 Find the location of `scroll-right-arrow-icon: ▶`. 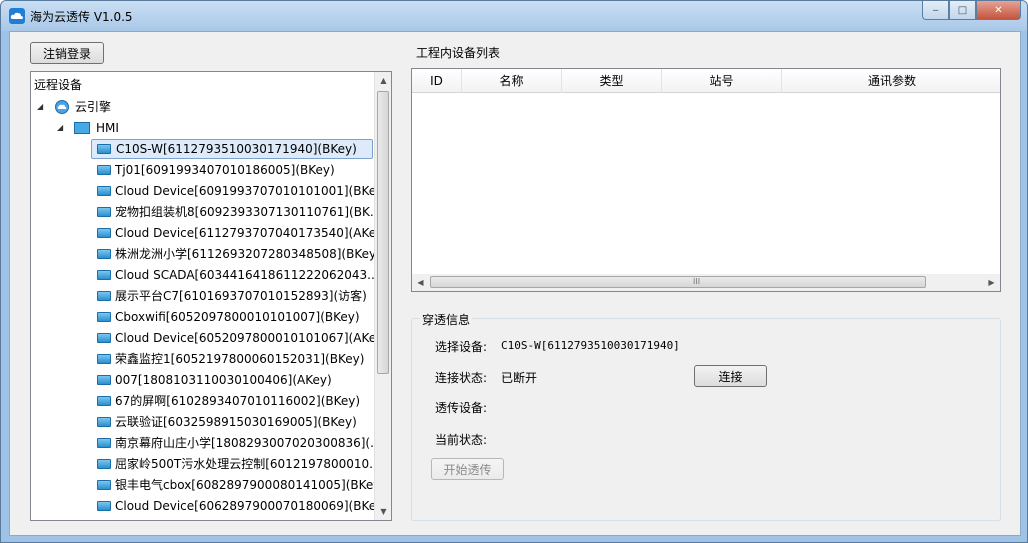

scroll-right-arrow-icon: ▶ is located at coordinates (991, 282).